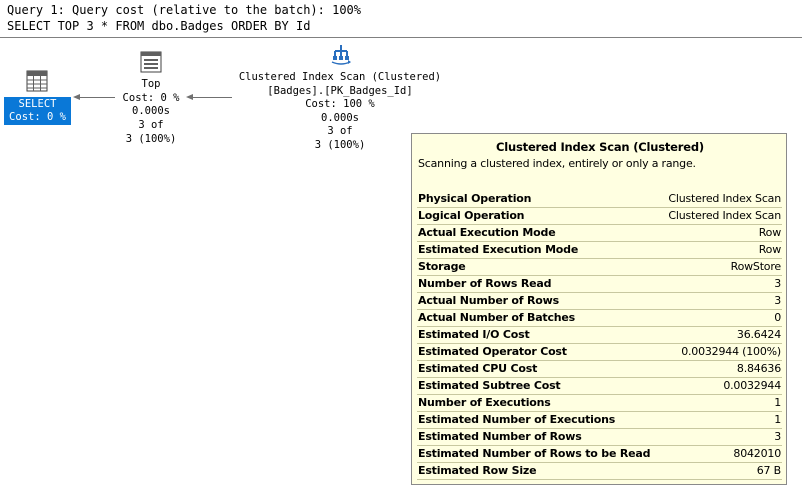 This screenshot has width=802, height=485. I want to click on tooltip-property-name: Number of Rows Read, so click(485, 283).